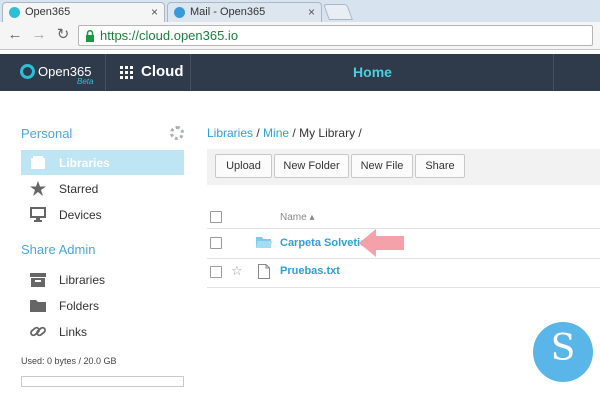  I want to click on sidebar-item-folders: Folders, so click(102, 305).